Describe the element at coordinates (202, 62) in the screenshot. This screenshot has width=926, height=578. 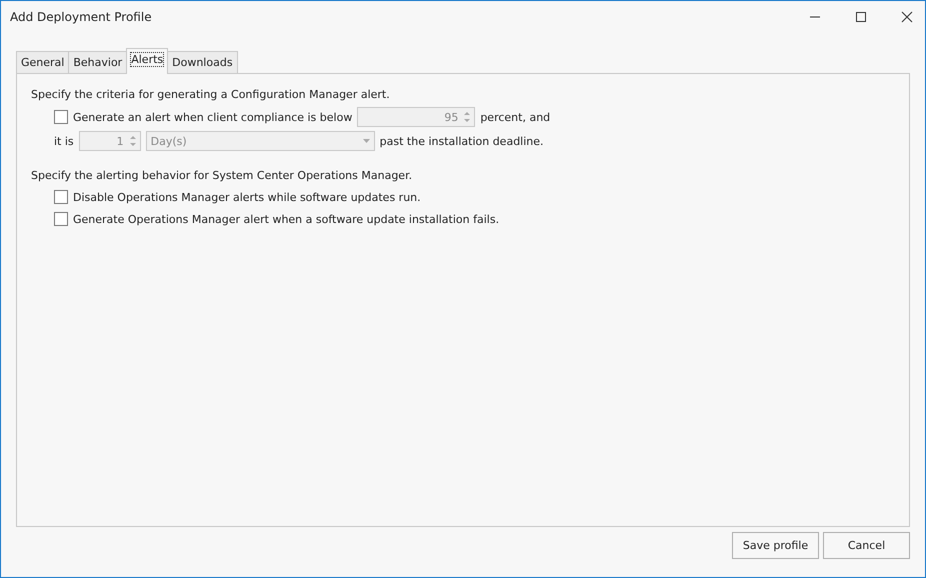
I see `tab: Downloads` at that location.